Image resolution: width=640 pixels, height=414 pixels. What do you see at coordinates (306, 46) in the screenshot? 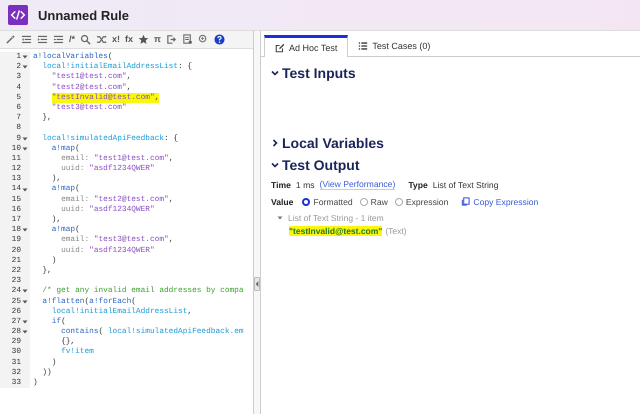
I see `tab: Ad Hoc Test` at bounding box center [306, 46].